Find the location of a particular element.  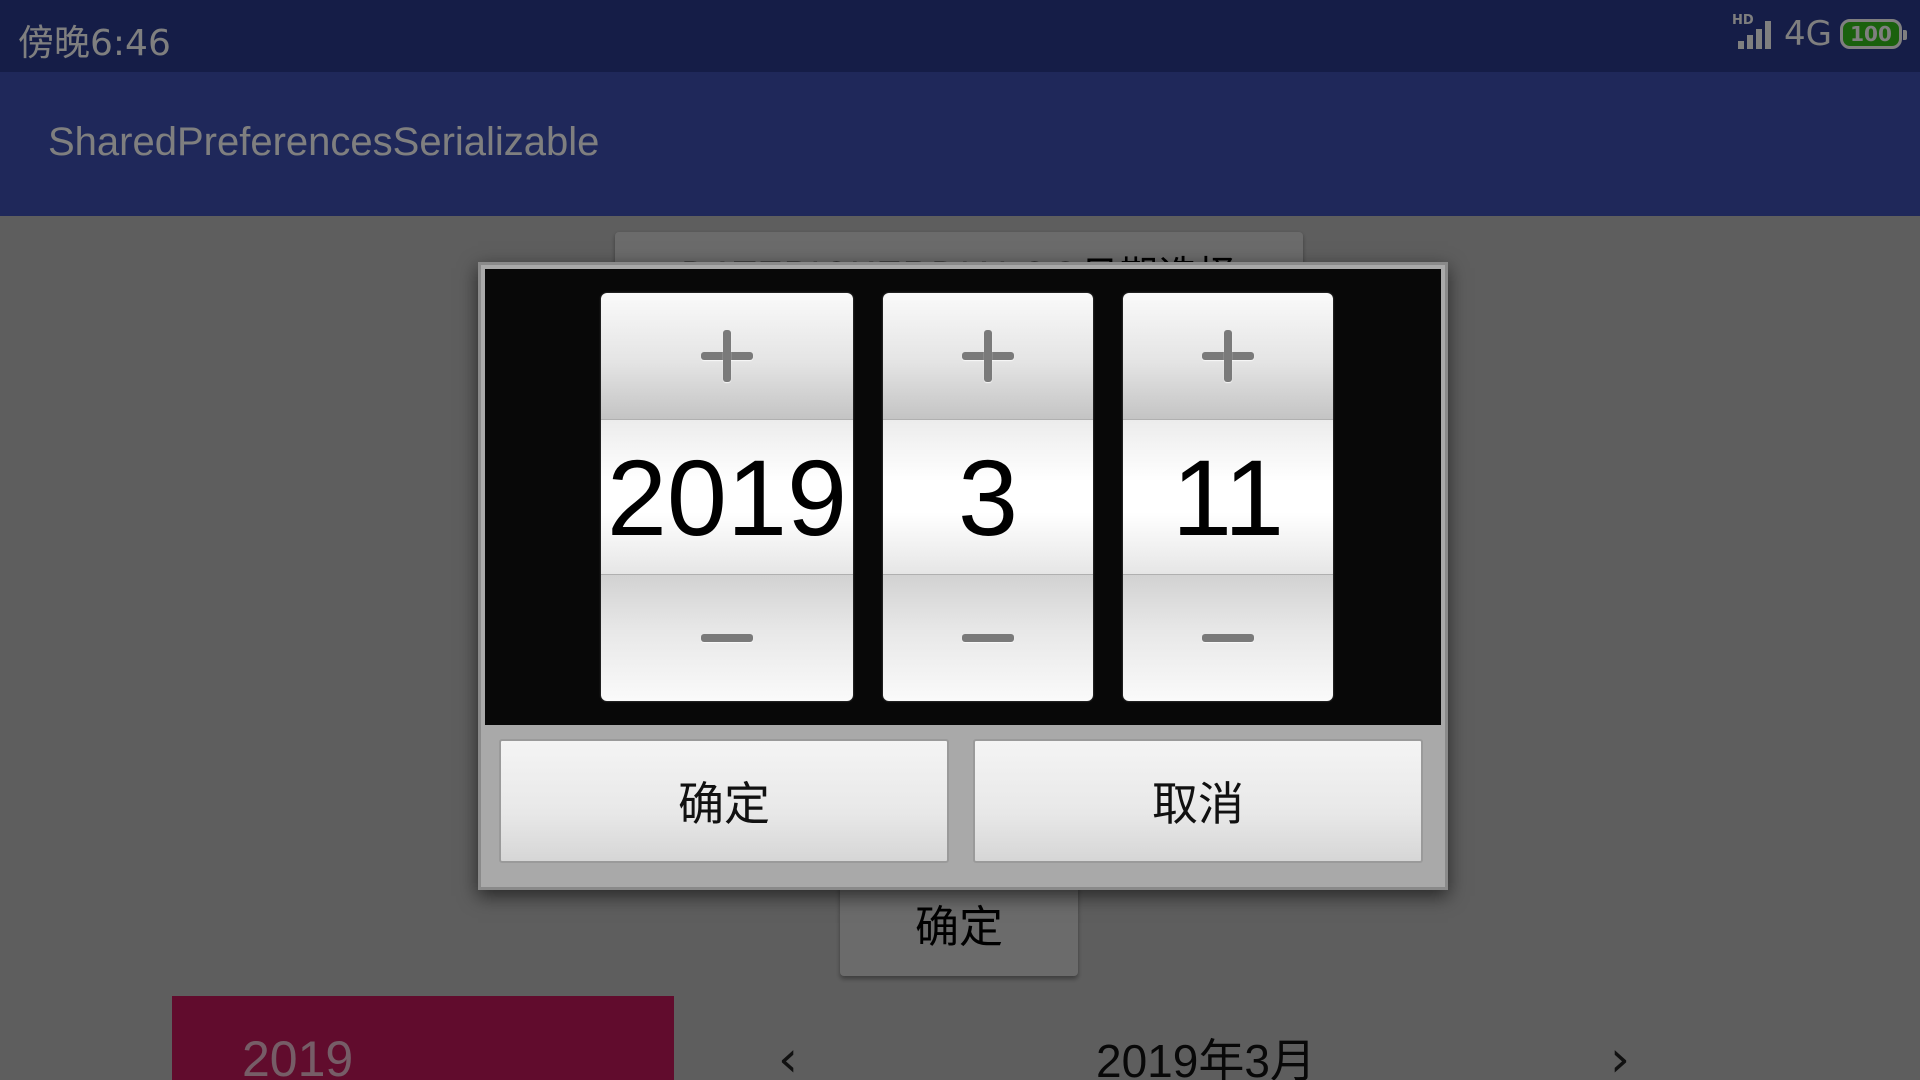

day-column: 11 is located at coordinates (1228, 497).